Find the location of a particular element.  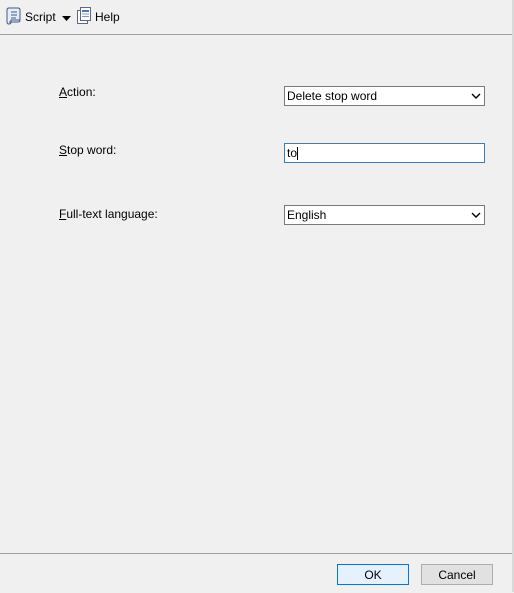

help-button: Help is located at coordinates (98, 17).